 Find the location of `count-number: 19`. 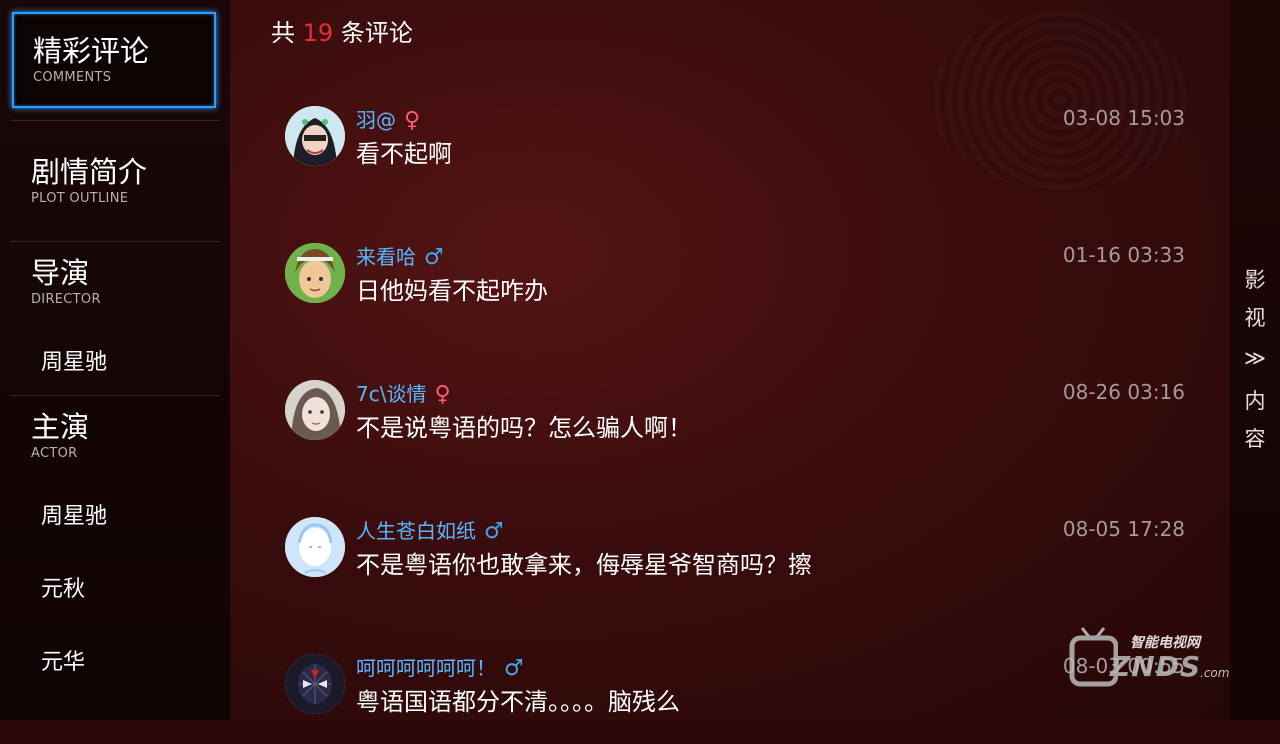

count-number: 19 is located at coordinates (318, 33).